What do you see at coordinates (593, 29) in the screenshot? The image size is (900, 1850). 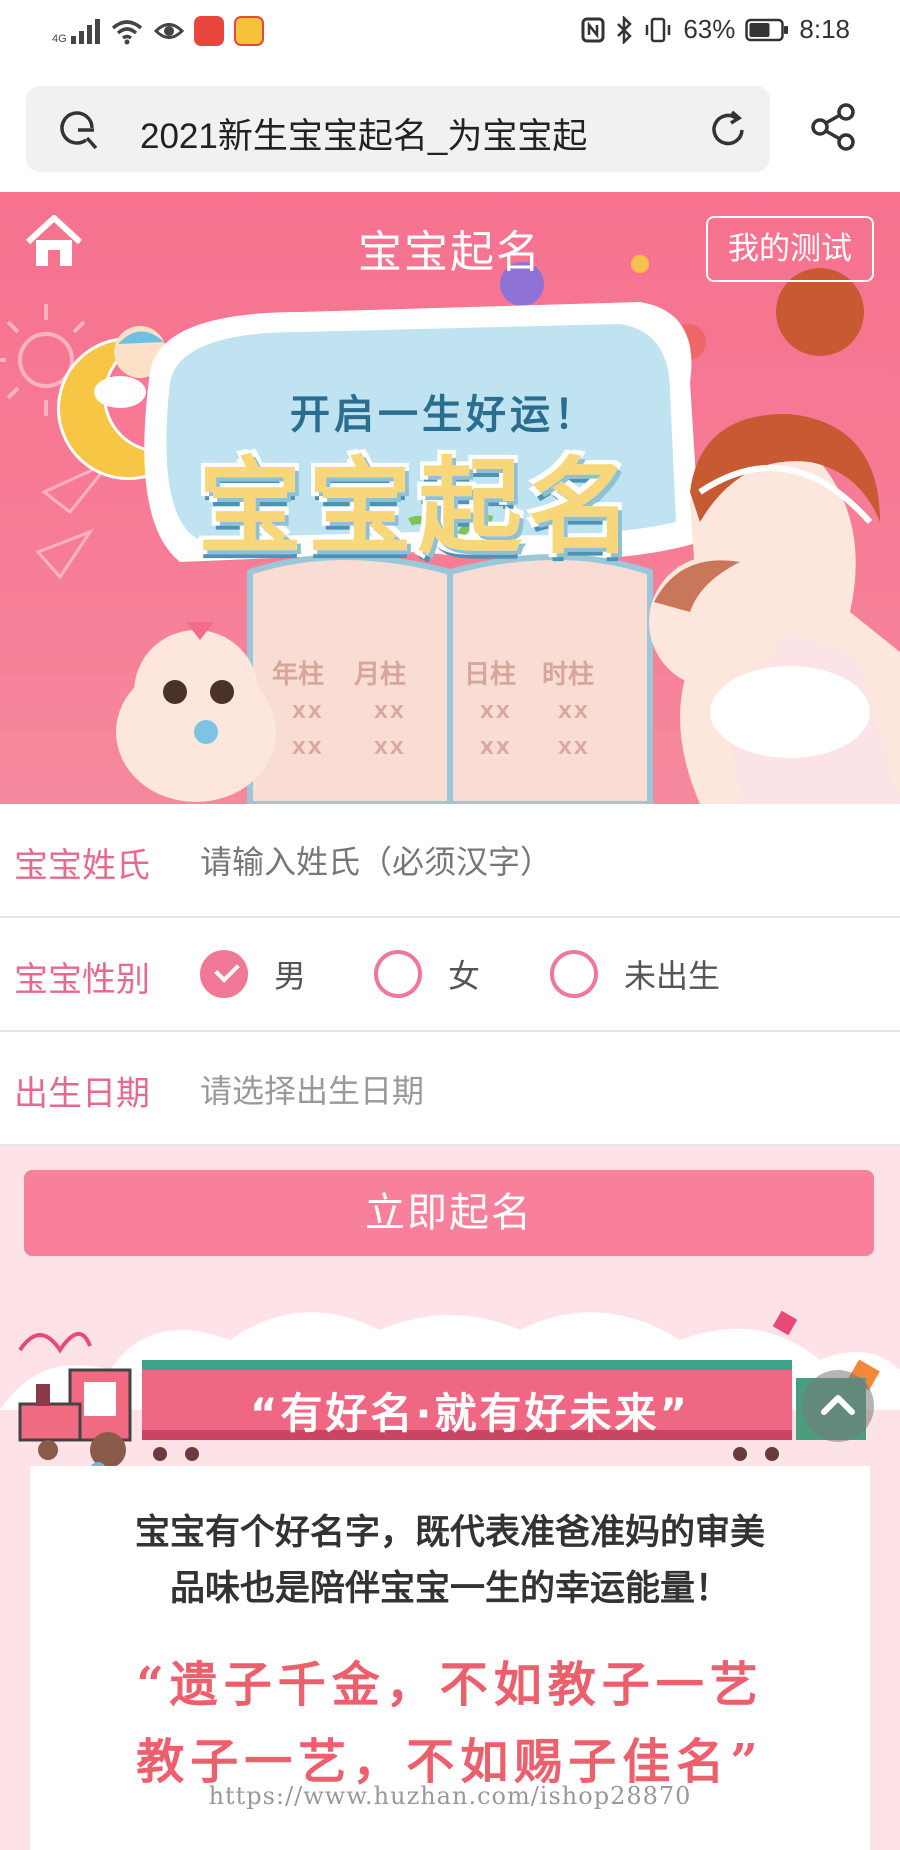 I see `nfc-icon` at bounding box center [593, 29].